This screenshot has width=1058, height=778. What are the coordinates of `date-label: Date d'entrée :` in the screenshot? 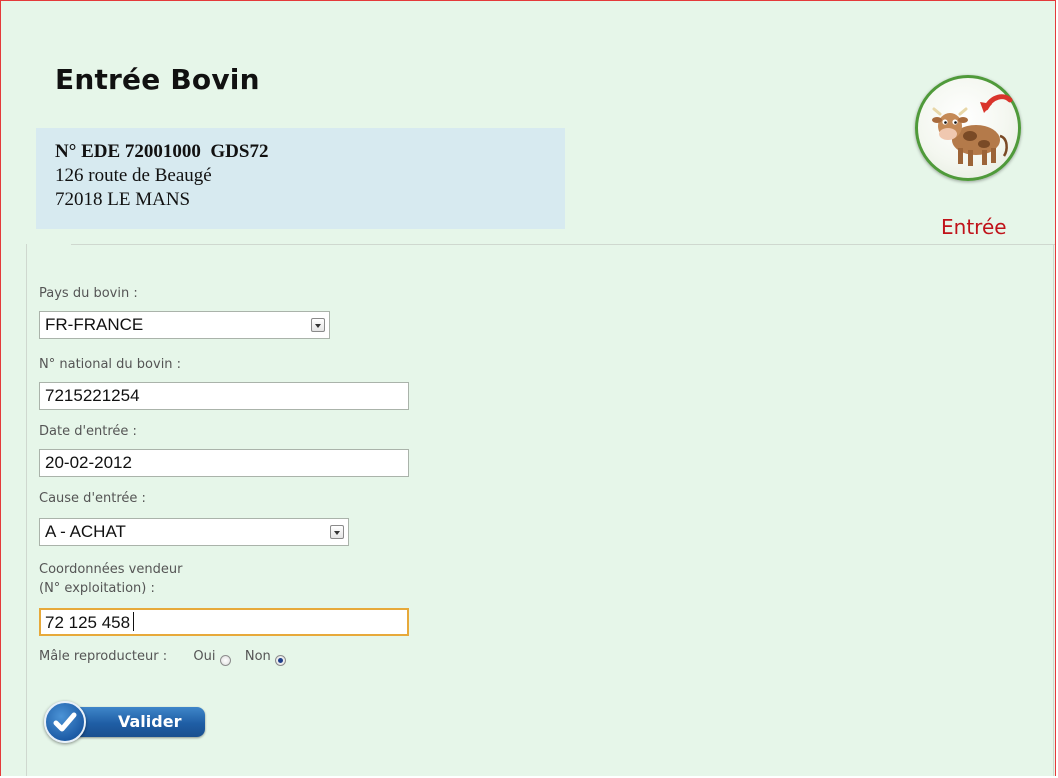 It's located at (88, 431).